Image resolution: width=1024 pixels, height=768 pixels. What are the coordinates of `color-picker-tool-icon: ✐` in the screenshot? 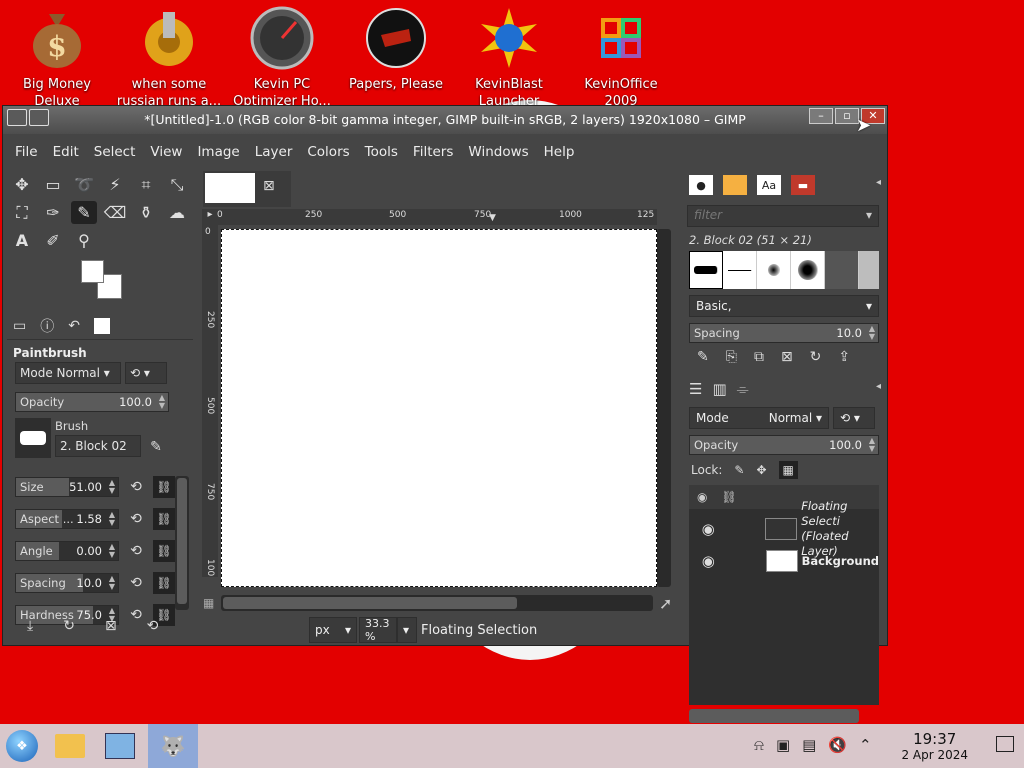 It's located at (53, 240).